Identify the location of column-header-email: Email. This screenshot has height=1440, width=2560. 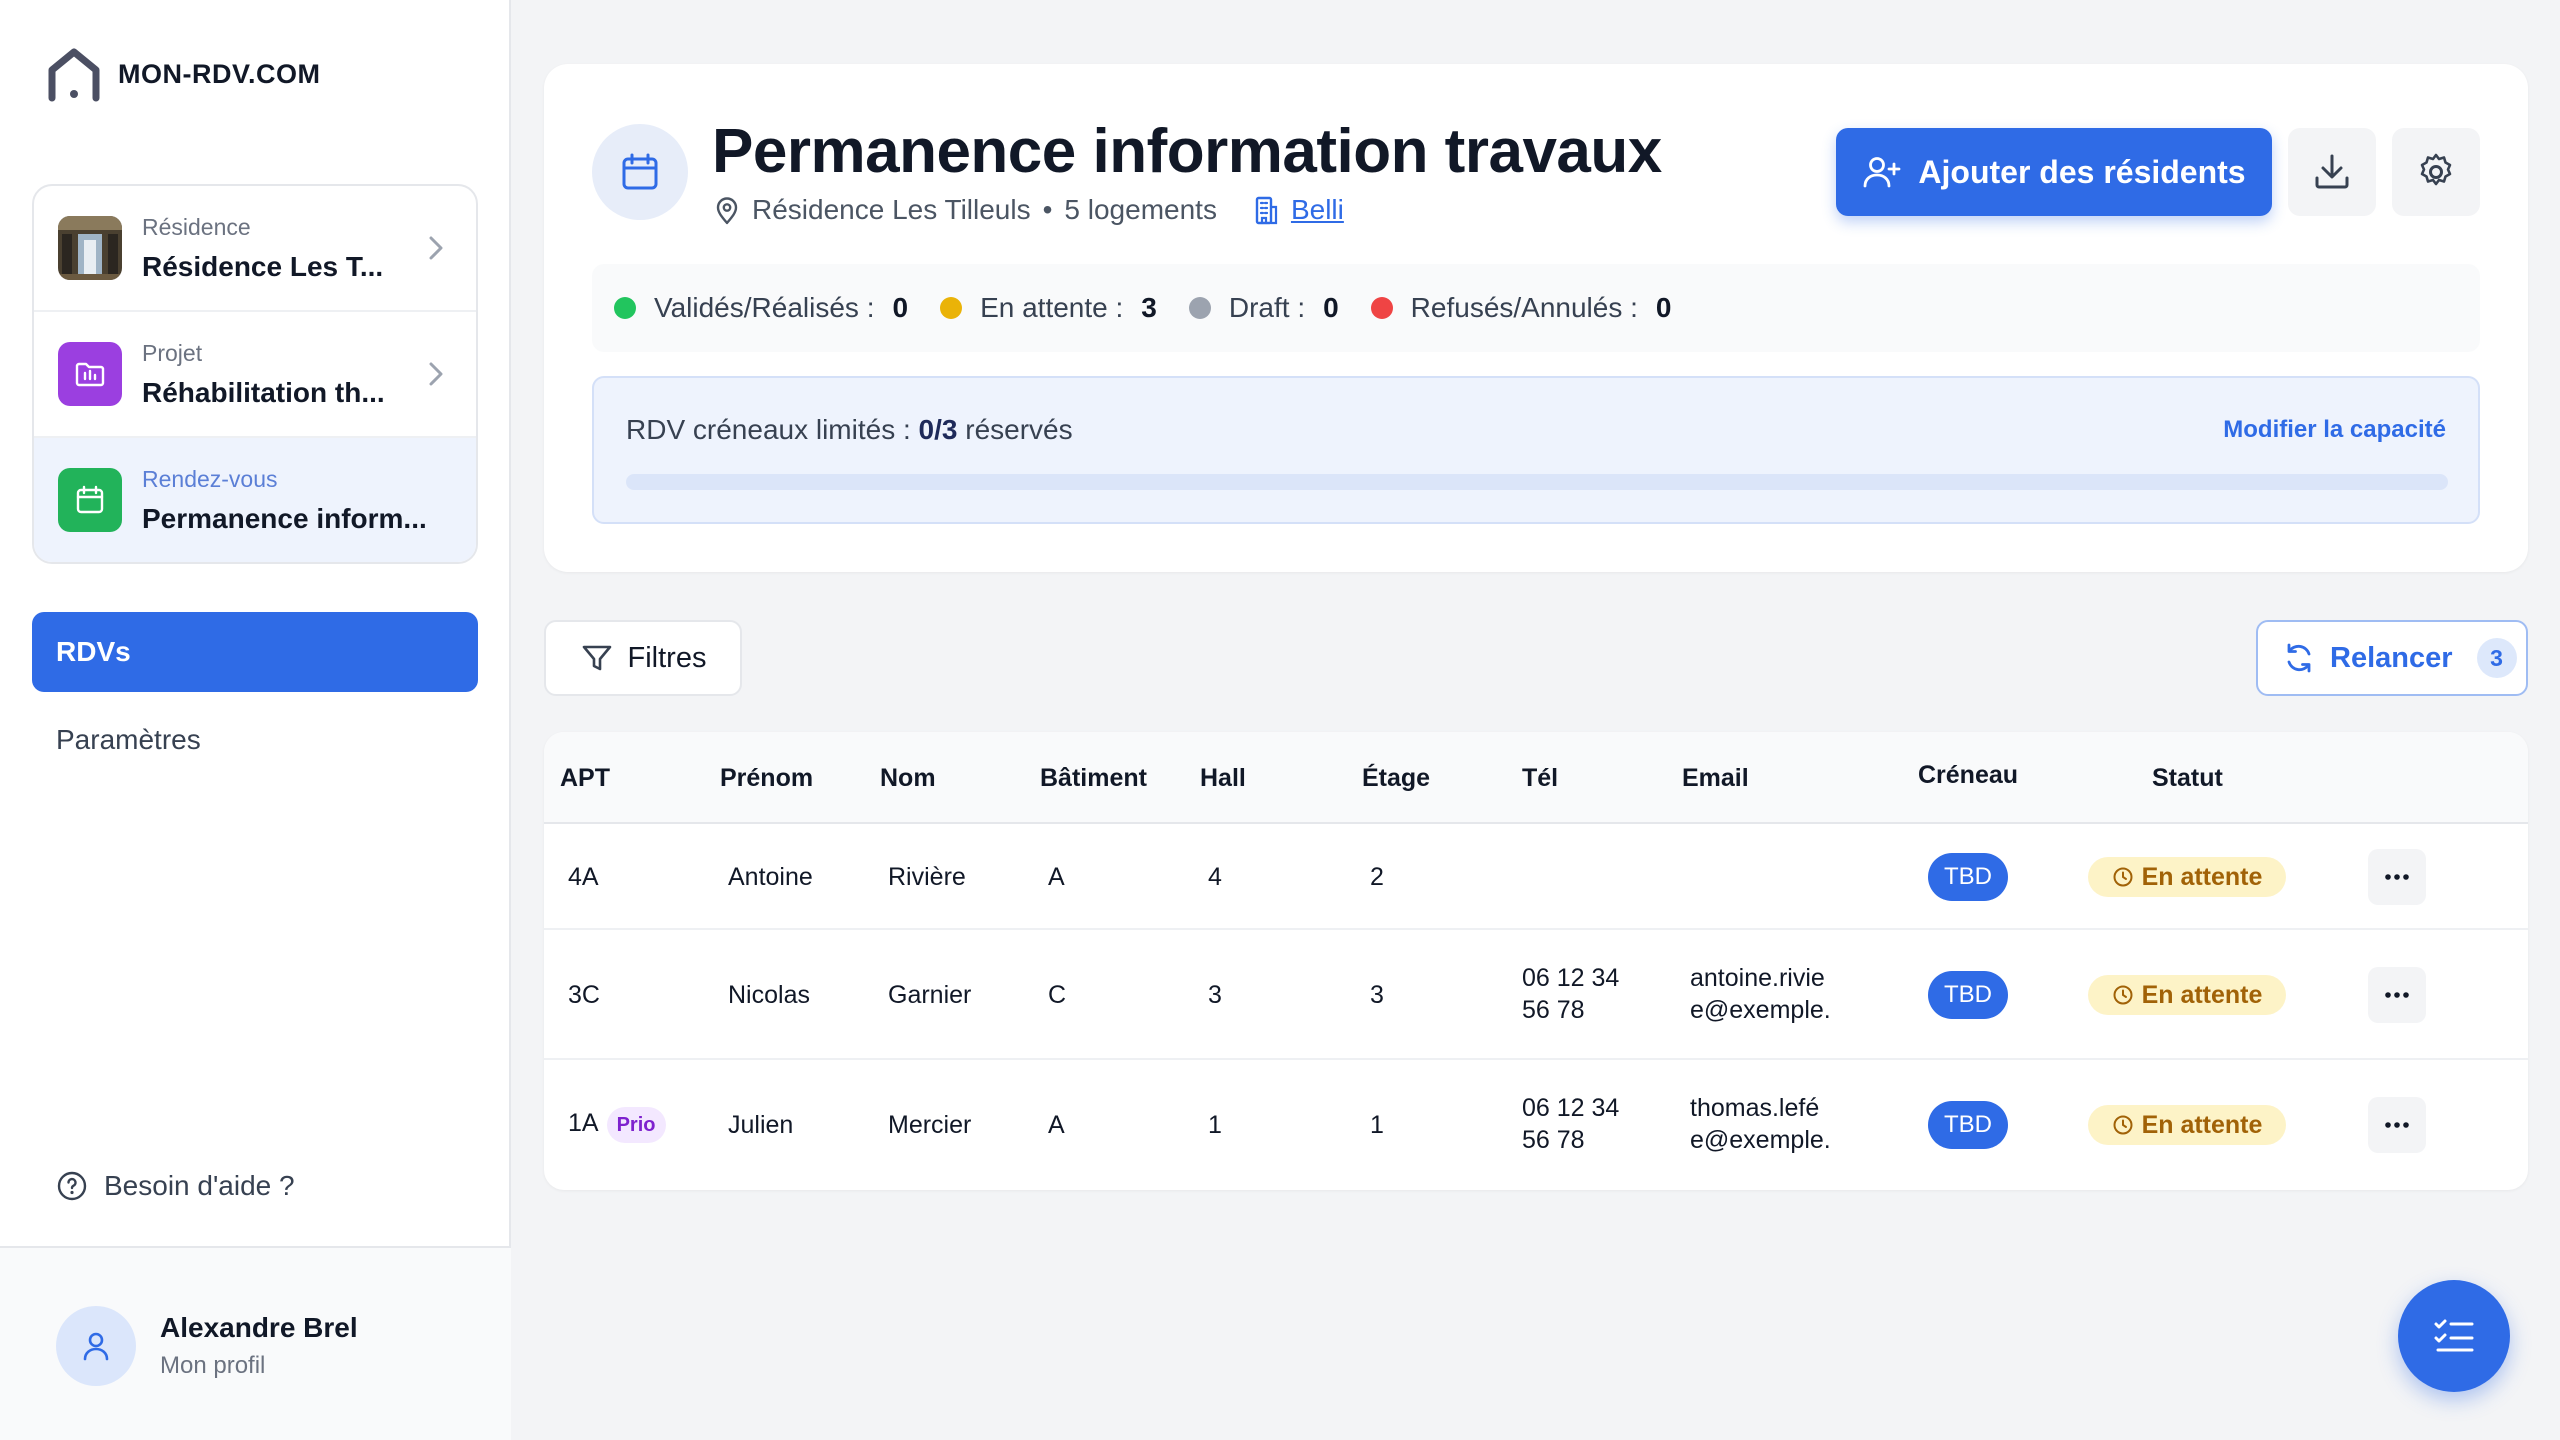
(1715, 778).